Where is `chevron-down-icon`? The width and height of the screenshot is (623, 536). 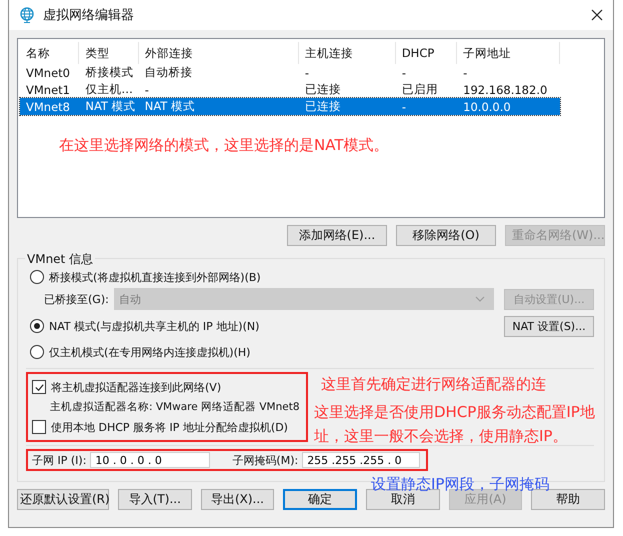
chevron-down-icon is located at coordinates (480, 299).